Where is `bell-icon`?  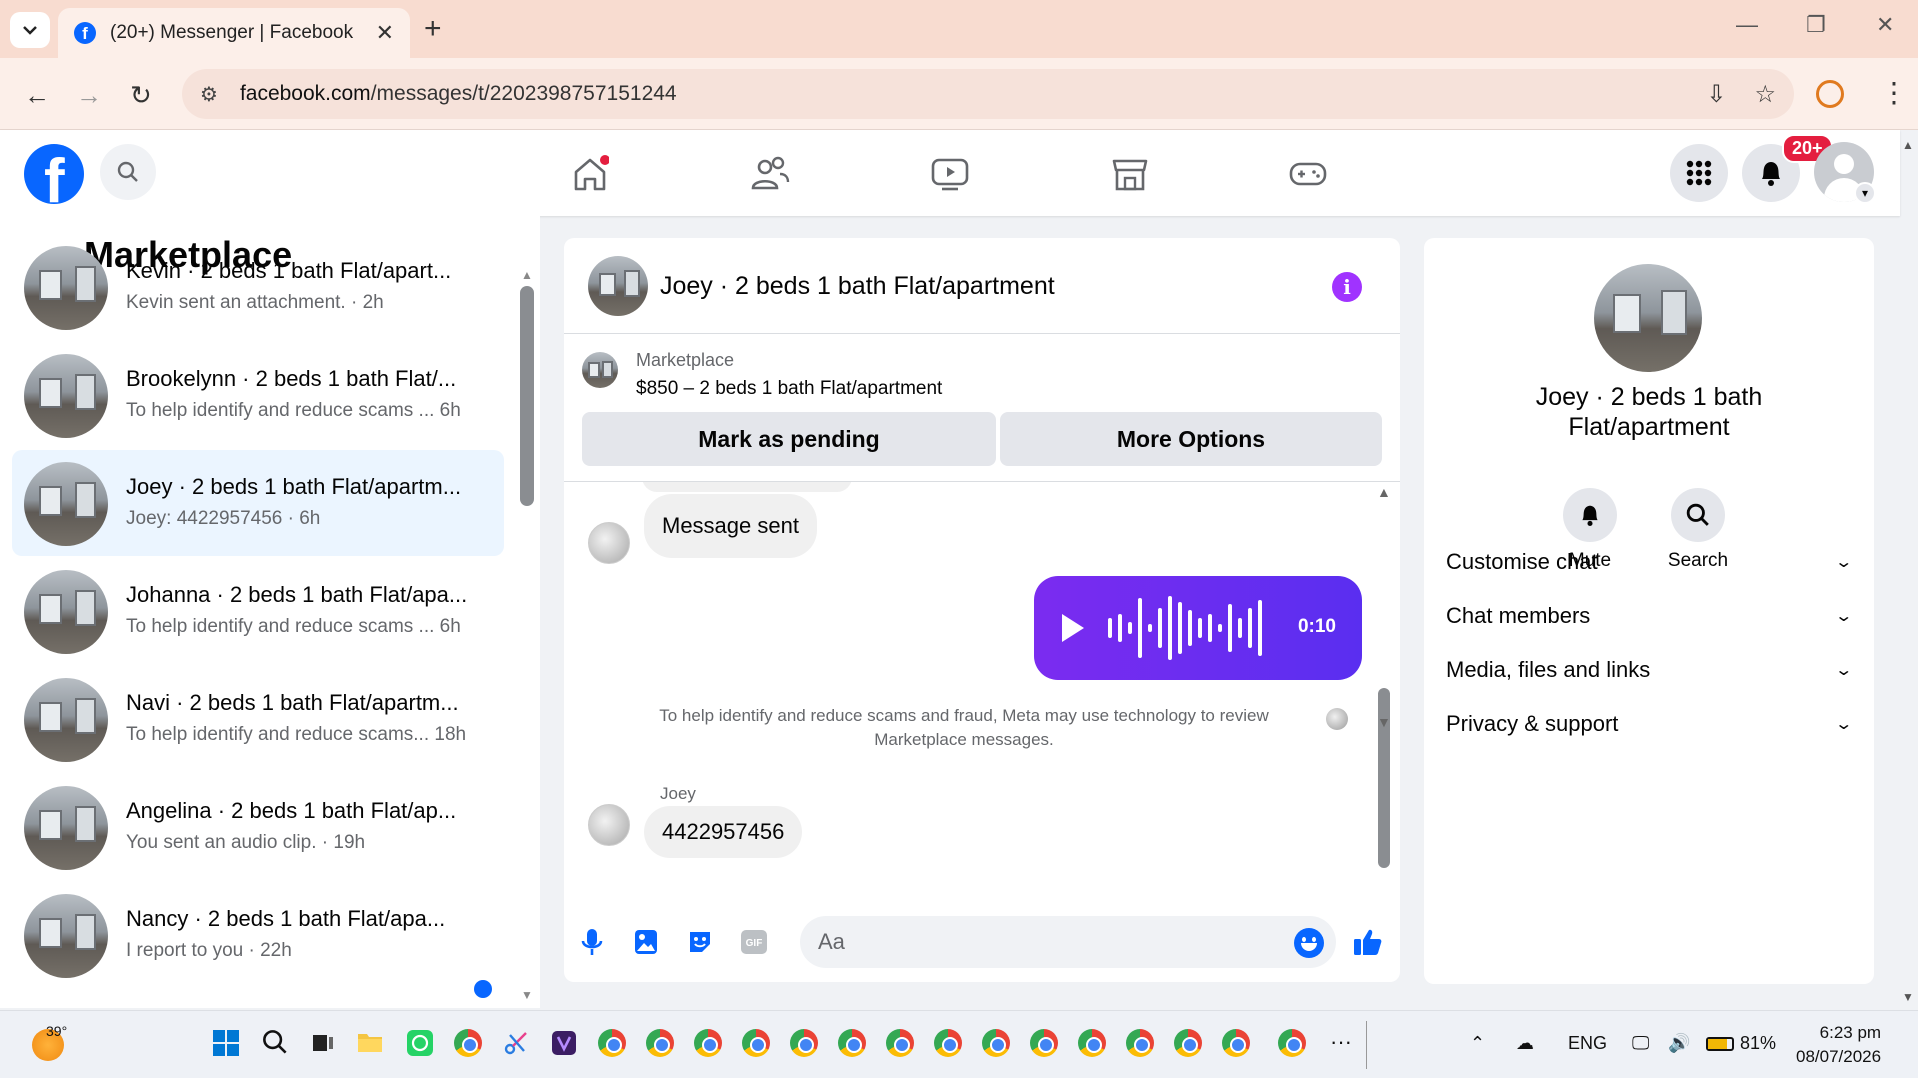
bell-icon is located at coordinates (1771, 174).